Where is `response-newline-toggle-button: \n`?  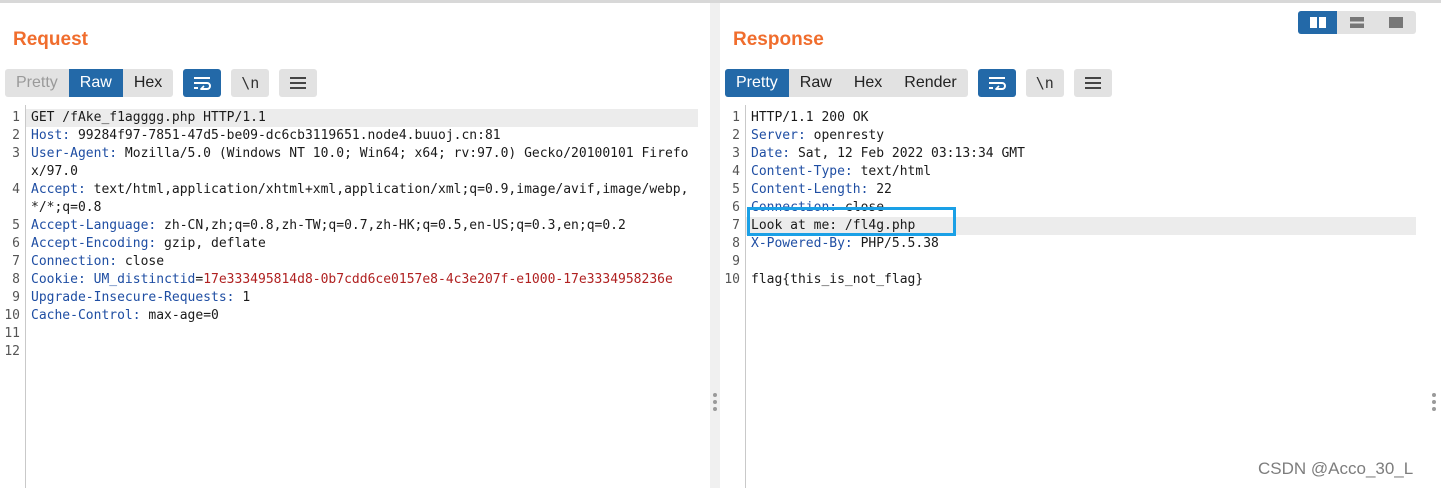 response-newline-toggle-button: \n is located at coordinates (1044, 83).